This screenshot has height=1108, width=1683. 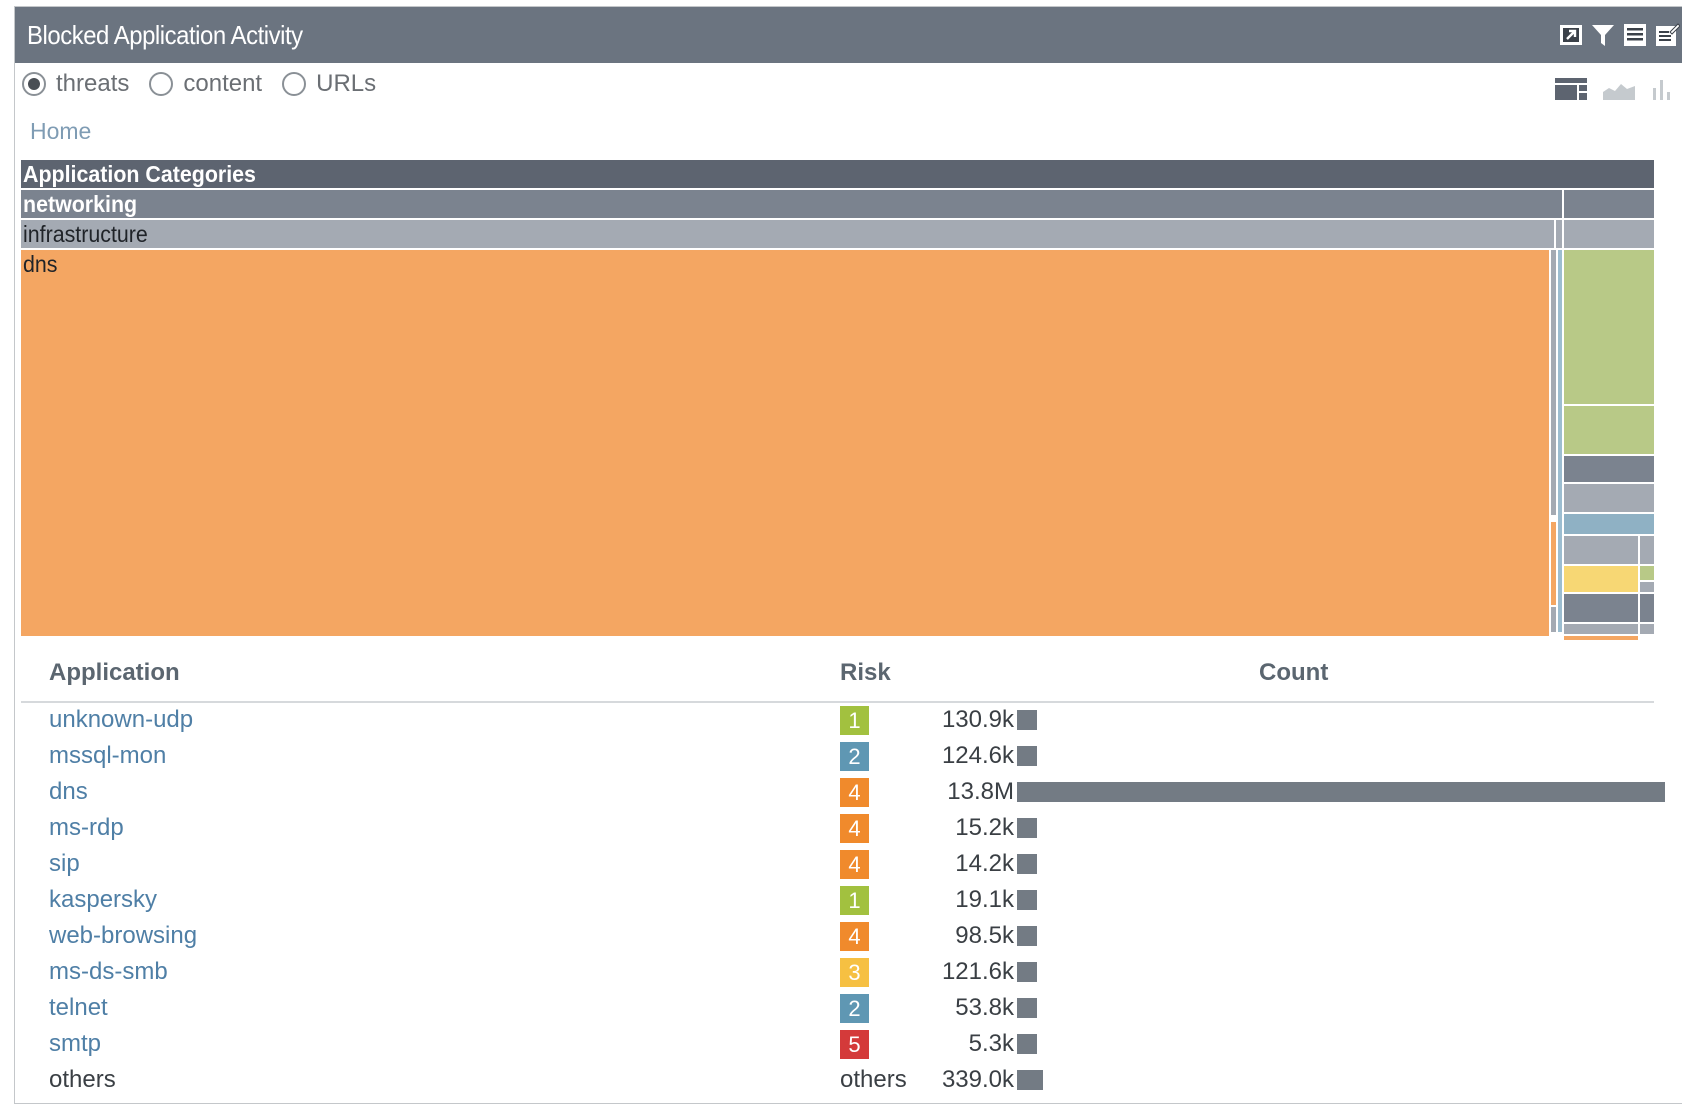 What do you see at coordinates (837, 864) in the screenshot?
I see `table-row: sip 4 14.2k` at bounding box center [837, 864].